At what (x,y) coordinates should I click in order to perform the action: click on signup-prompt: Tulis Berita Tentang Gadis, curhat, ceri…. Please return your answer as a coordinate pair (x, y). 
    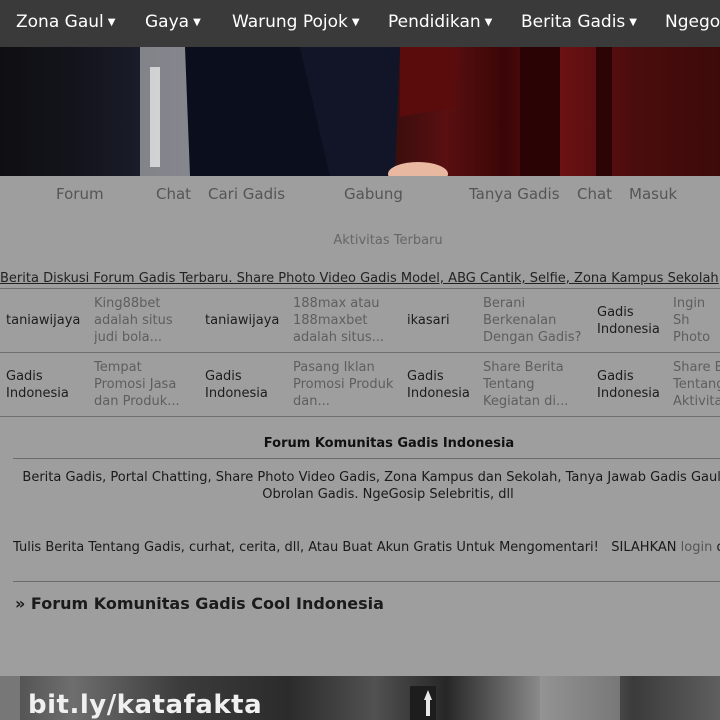
    Looking at the image, I should click on (366, 547).